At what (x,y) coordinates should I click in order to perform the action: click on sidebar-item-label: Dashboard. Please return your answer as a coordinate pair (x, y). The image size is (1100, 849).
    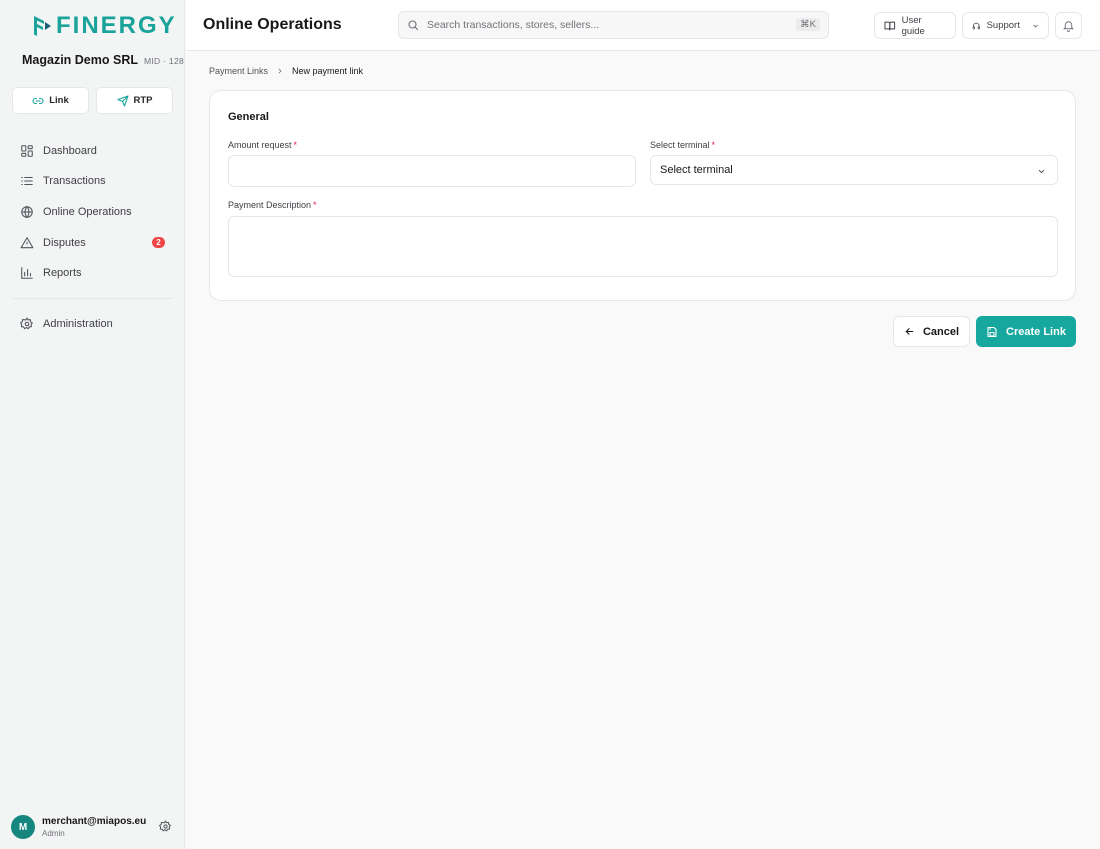
    Looking at the image, I should click on (70, 150).